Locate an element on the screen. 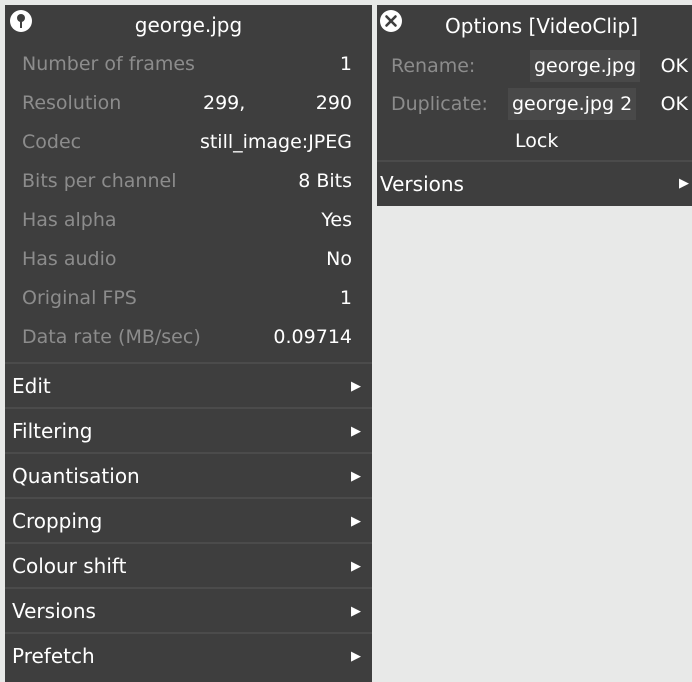 Image resolution: width=692 pixels, height=682 pixels. duplicate-ok-button: OK is located at coordinates (674, 104).